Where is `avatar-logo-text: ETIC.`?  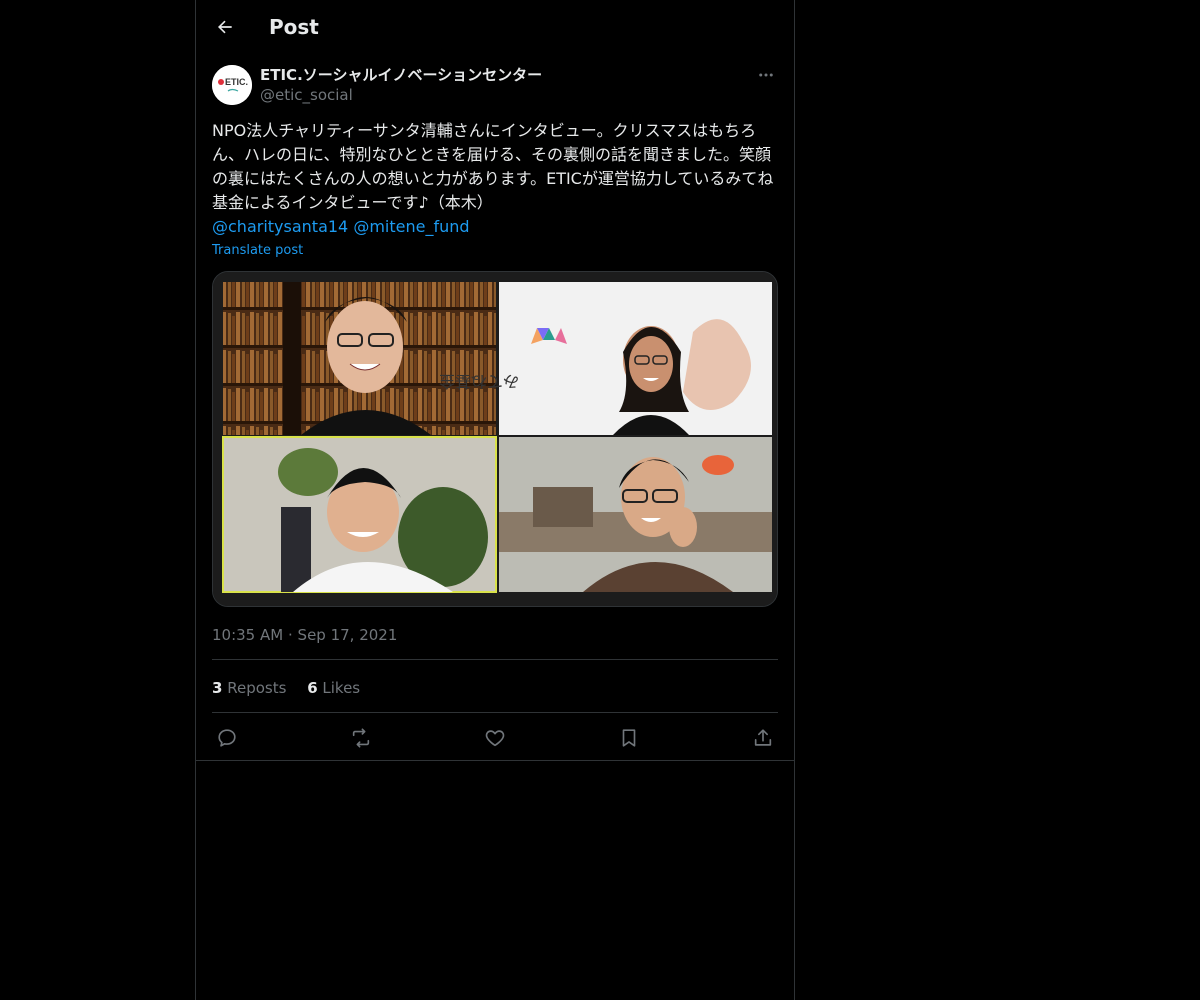 avatar-logo-text: ETIC. is located at coordinates (236, 82).